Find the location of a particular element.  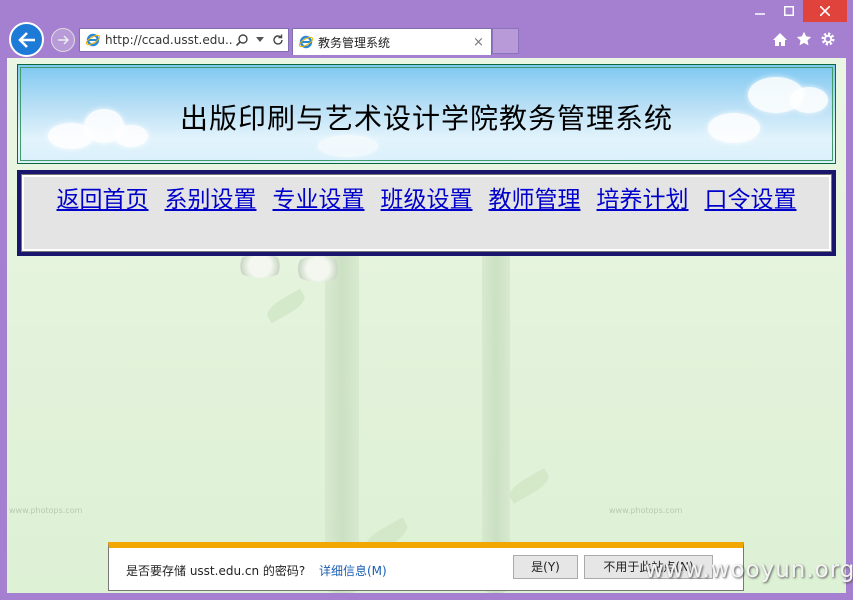

wooyun-watermark: www.wooyun.org is located at coordinates (749, 570).